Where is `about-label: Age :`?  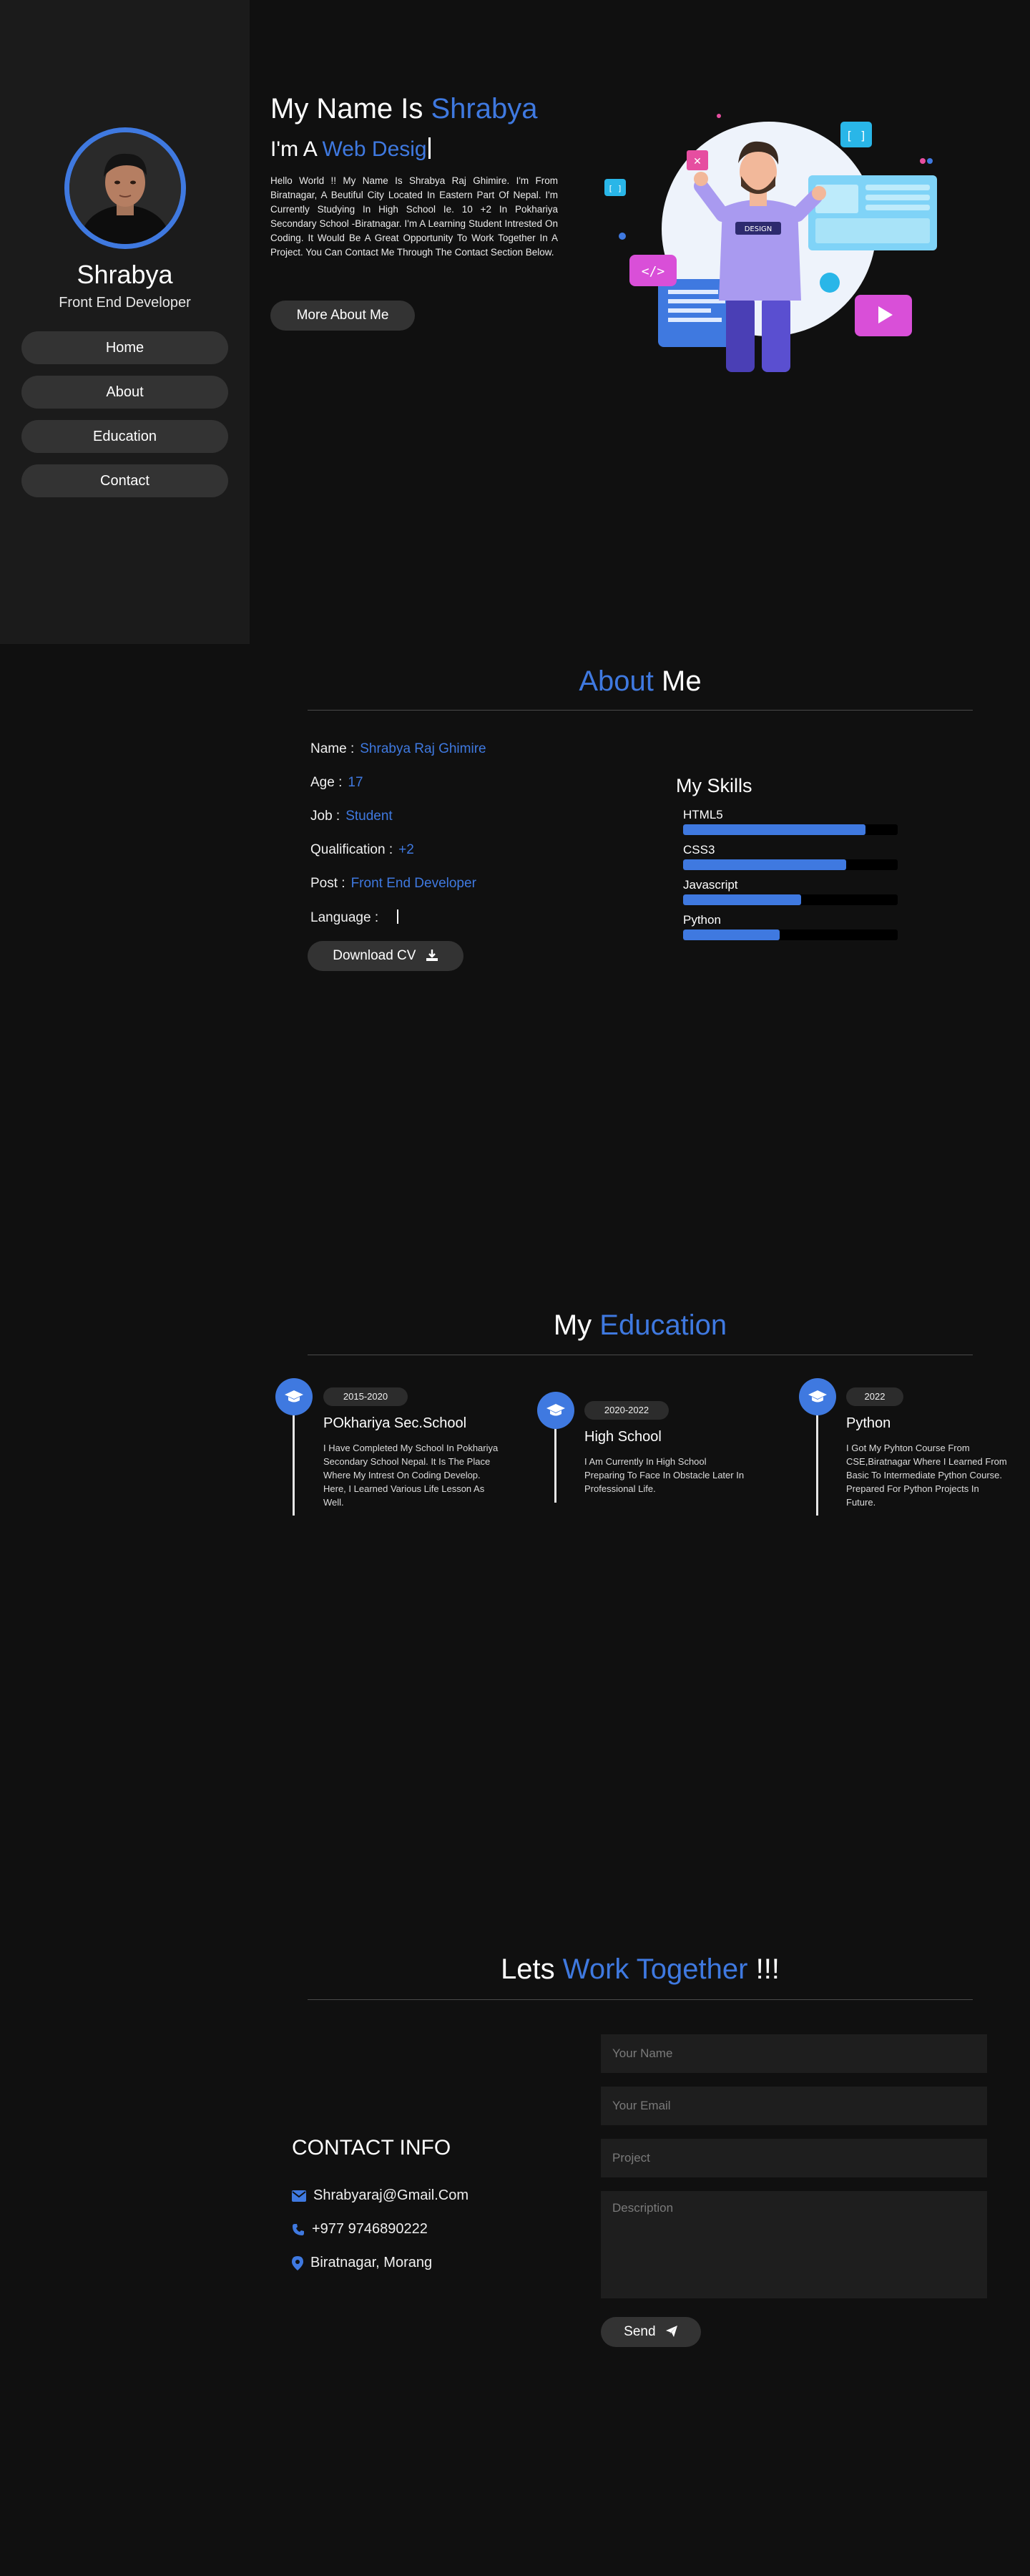 about-label: Age : is located at coordinates (327, 782).